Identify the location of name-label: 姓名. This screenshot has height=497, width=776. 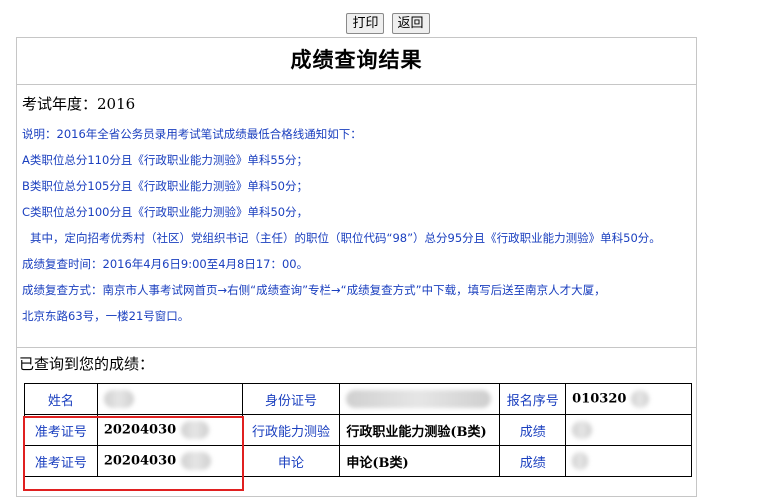
(61, 399).